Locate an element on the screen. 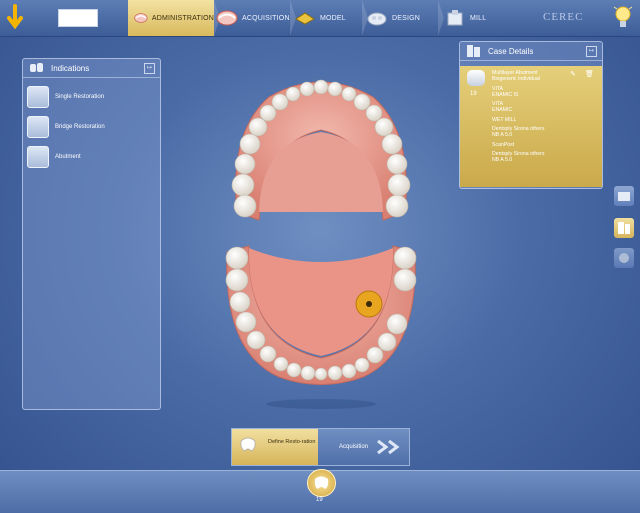 This screenshot has height=513, width=640. teeth-icon is located at coordinates (141, 18).